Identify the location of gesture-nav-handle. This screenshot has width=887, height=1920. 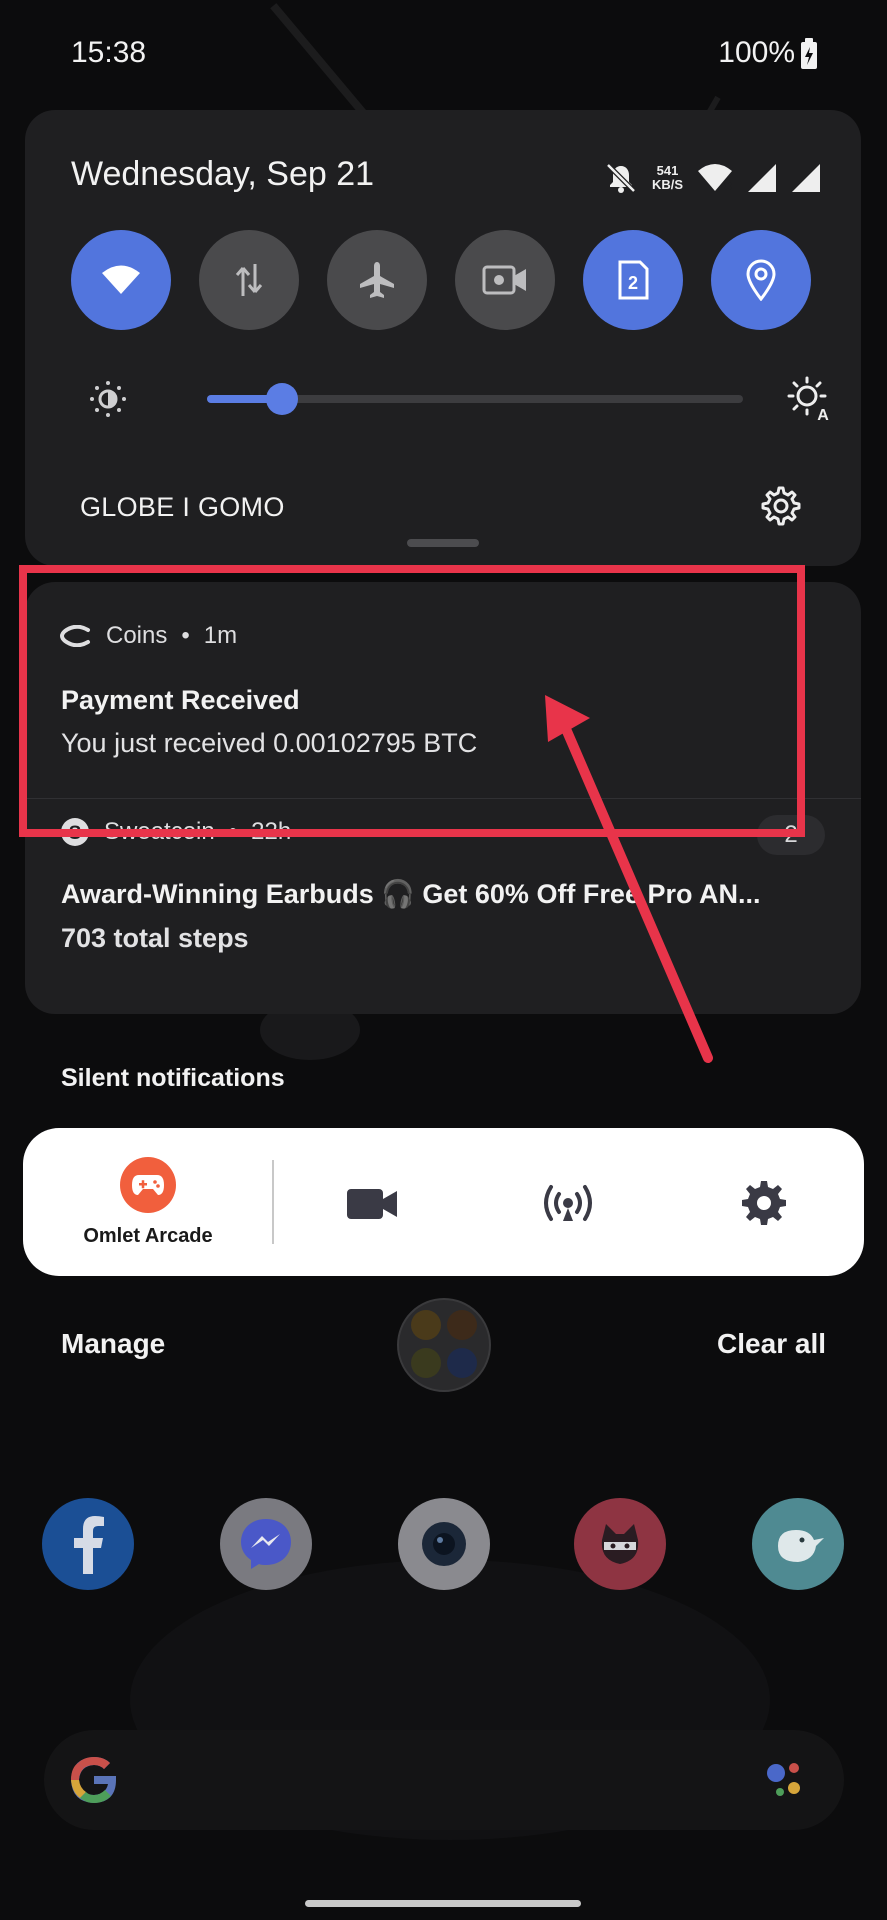
(443, 1903).